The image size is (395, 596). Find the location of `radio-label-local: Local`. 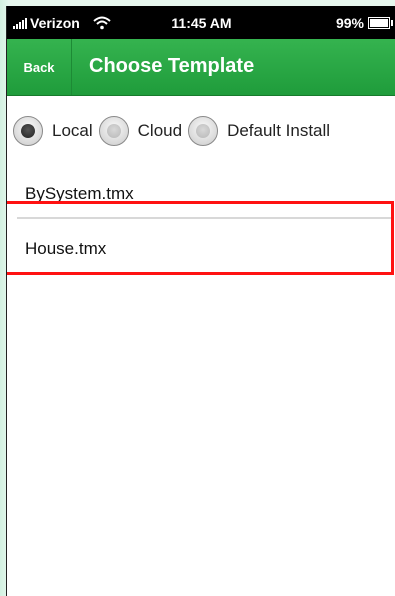

radio-label-local: Local is located at coordinates (72, 130).